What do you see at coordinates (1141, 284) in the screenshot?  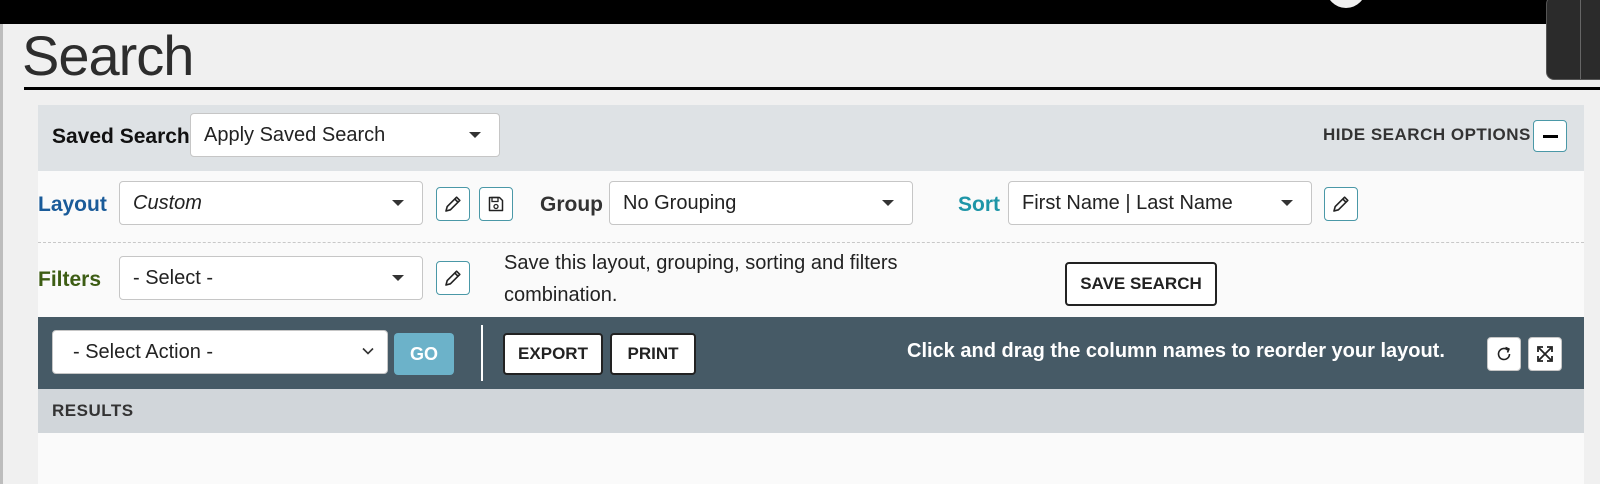 I see `save-search-button: SAVE SEARCH` at bounding box center [1141, 284].